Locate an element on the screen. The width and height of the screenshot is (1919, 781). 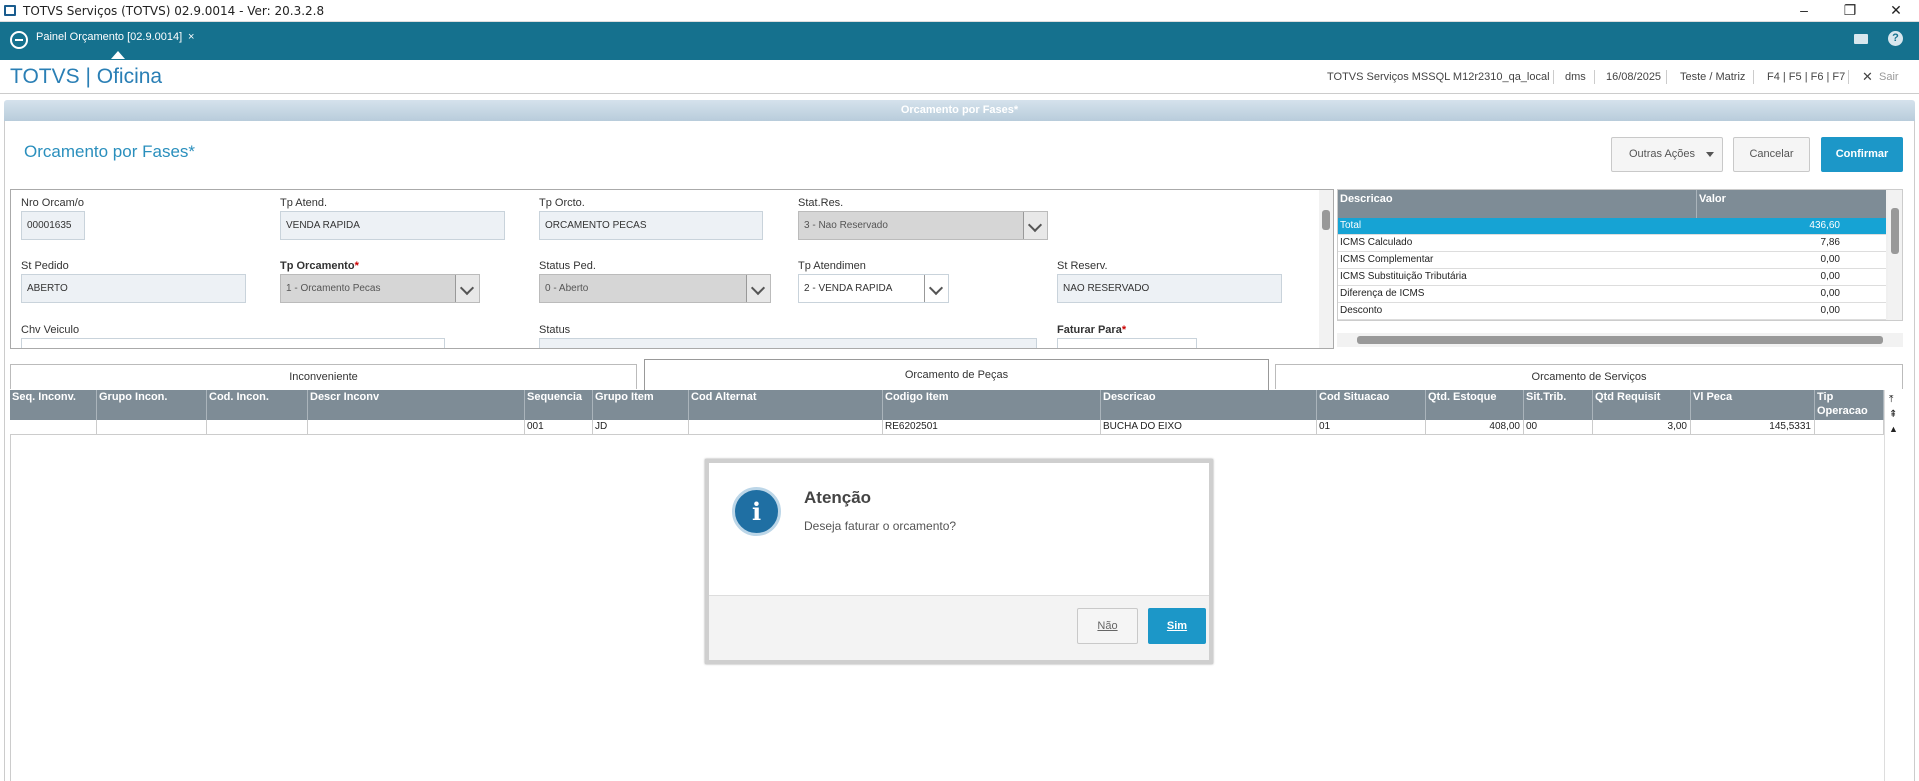
grid-header-cell: Grupo Incon. is located at coordinates (152, 405).